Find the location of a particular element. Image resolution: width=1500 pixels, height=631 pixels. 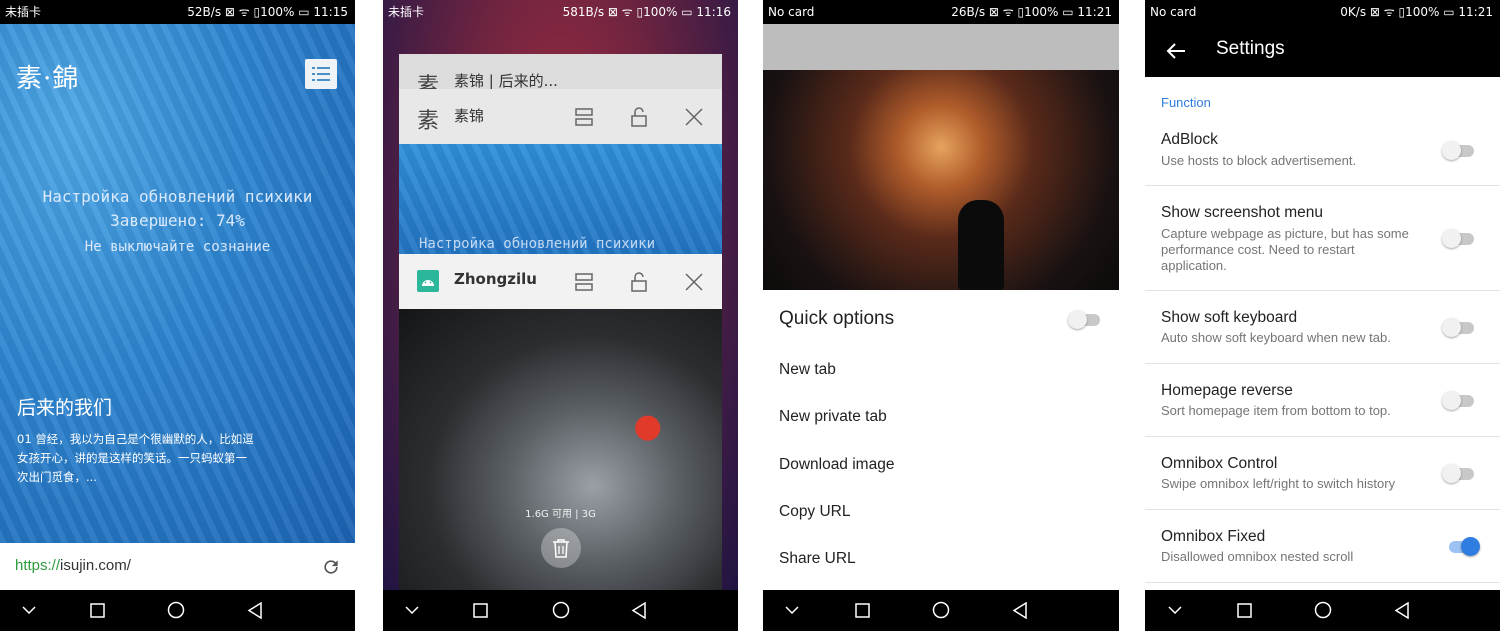

arrow-back-icon is located at coordinates (1176, 51).